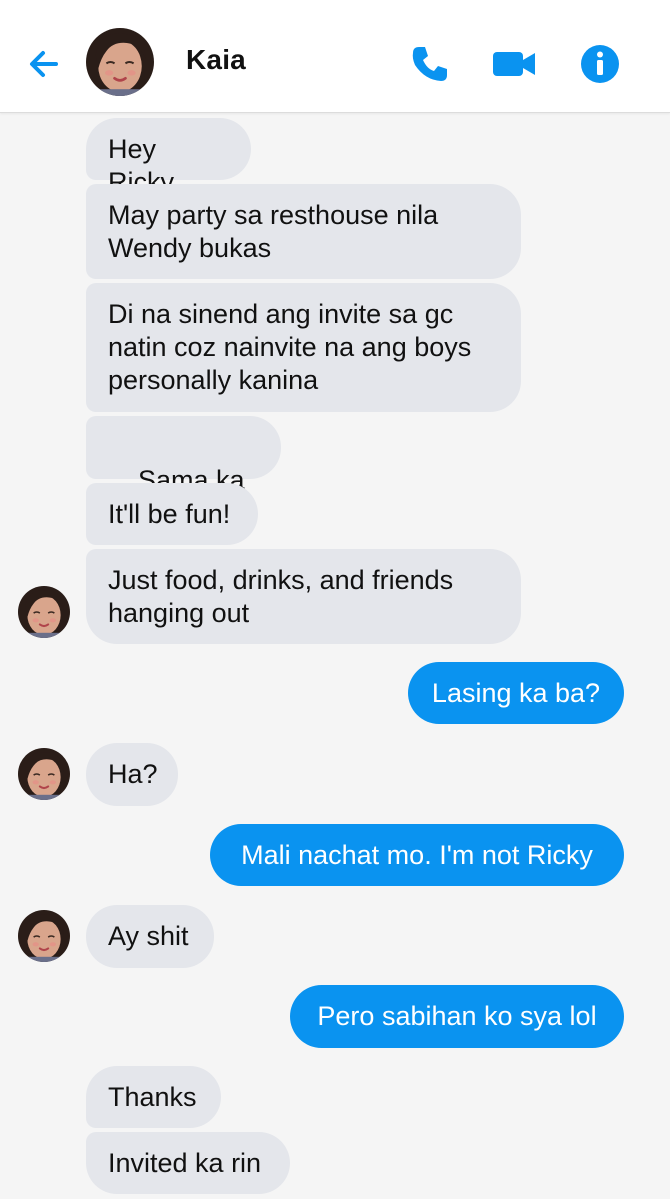  I want to click on message-bubble: Pero sabihan ko sya lol, so click(457, 1016).